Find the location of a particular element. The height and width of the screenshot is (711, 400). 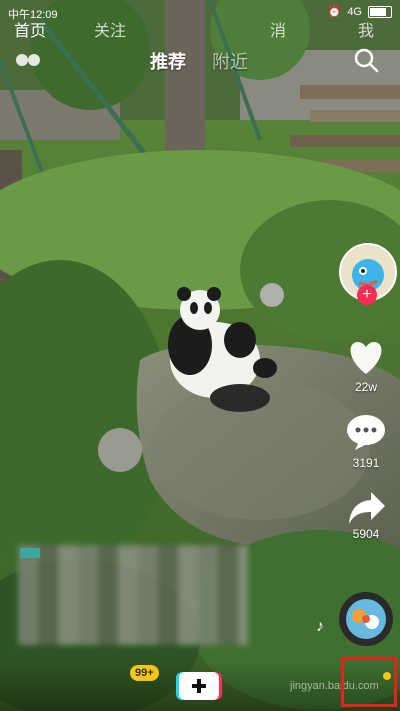

add-video-button is located at coordinates (199, 686).